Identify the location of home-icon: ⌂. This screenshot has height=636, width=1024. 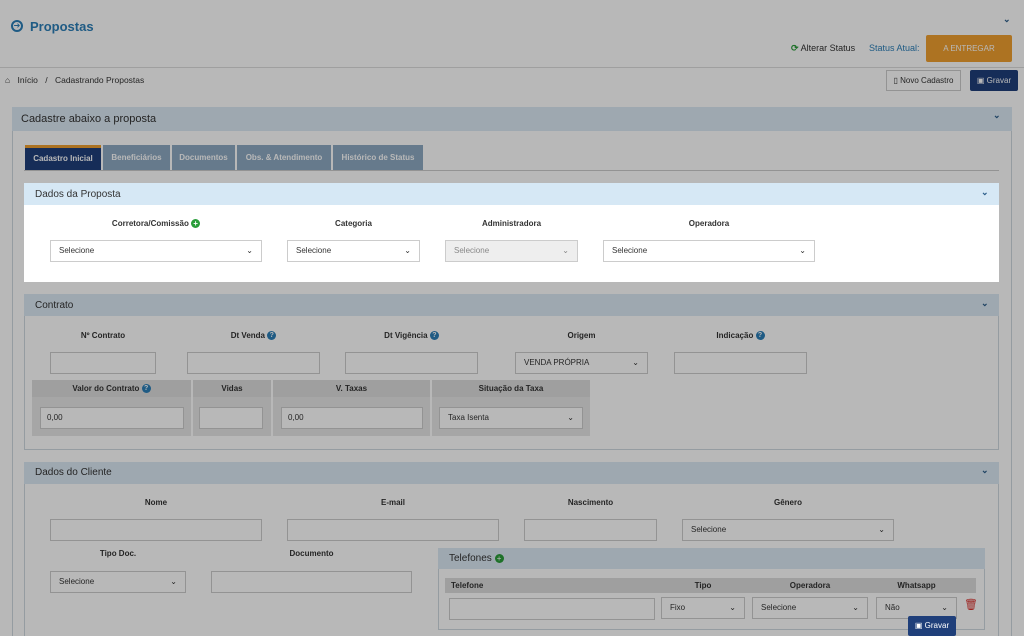
(7, 80).